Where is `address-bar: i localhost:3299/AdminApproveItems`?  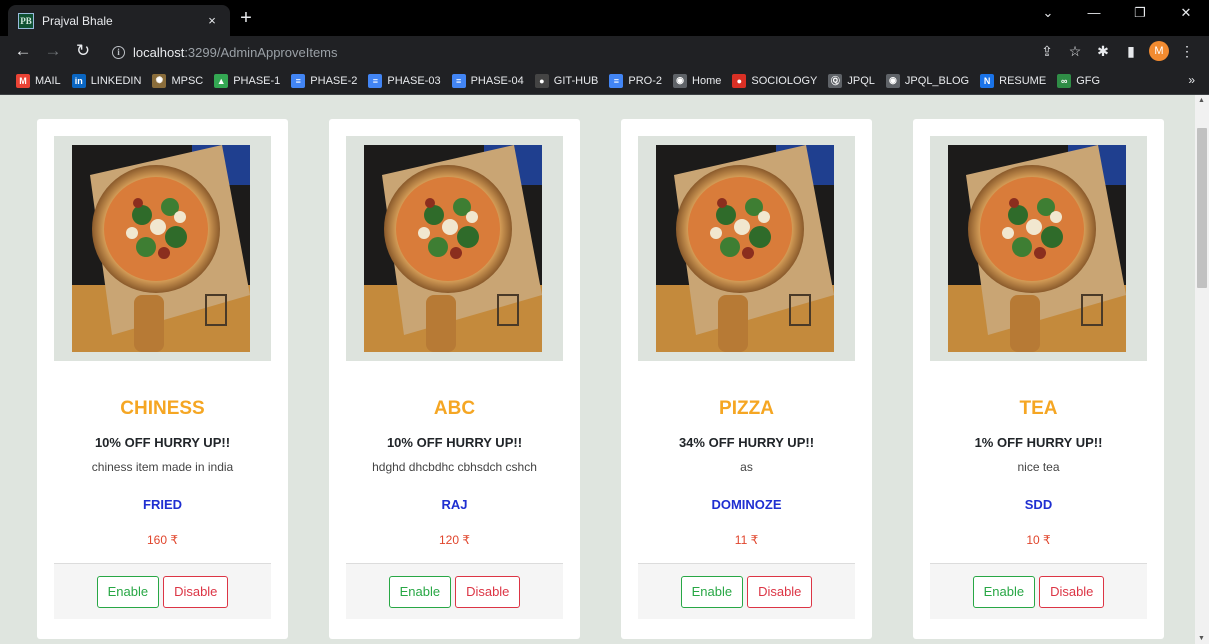 address-bar: i localhost:3299/AdminApproveItems is located at coordinates (571, 52).